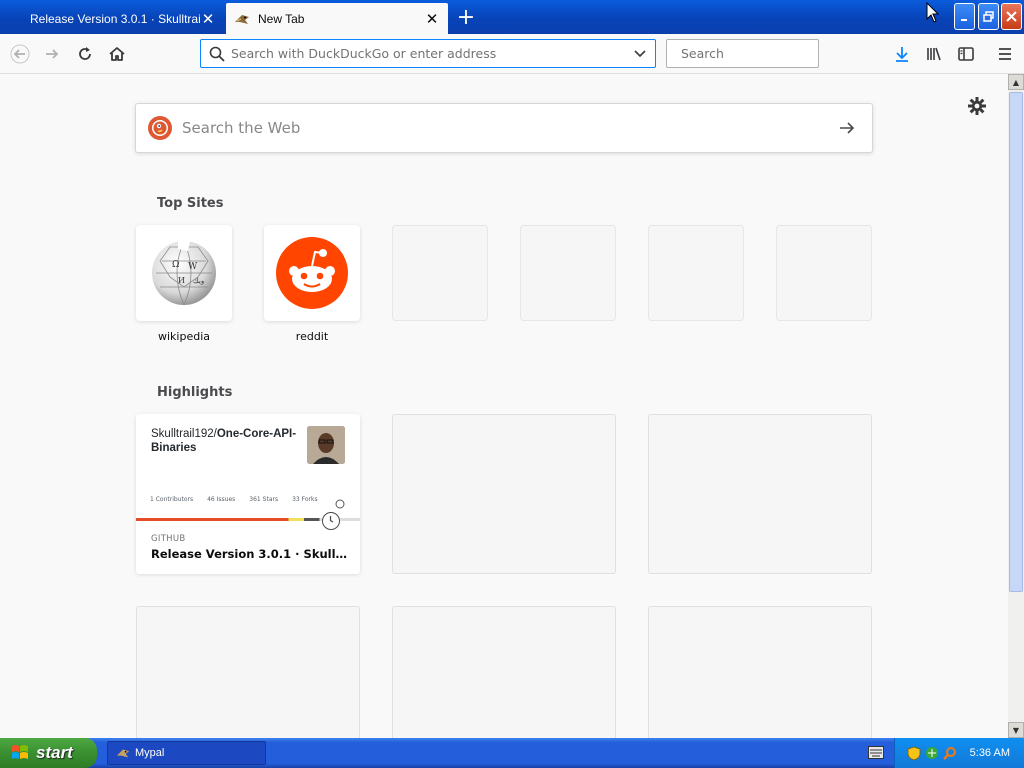 The image size is (1024, 768). I want to click on vertical-scrollbar: ▲ ▼, so click(1016, 406).